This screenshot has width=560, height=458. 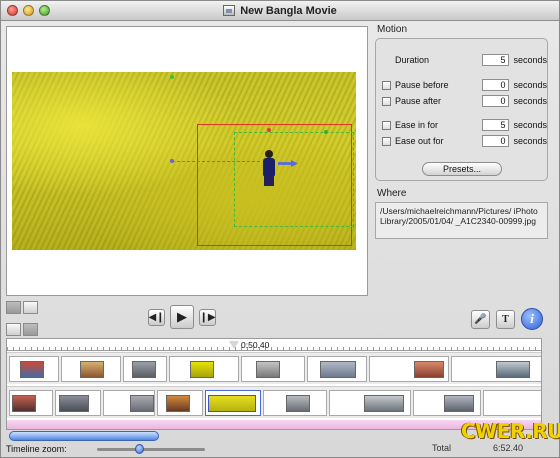 What do you see at coordinates (386, 101) in the screenshot?
I see `pause-after-checkbox` at bounding box center [386, 101].